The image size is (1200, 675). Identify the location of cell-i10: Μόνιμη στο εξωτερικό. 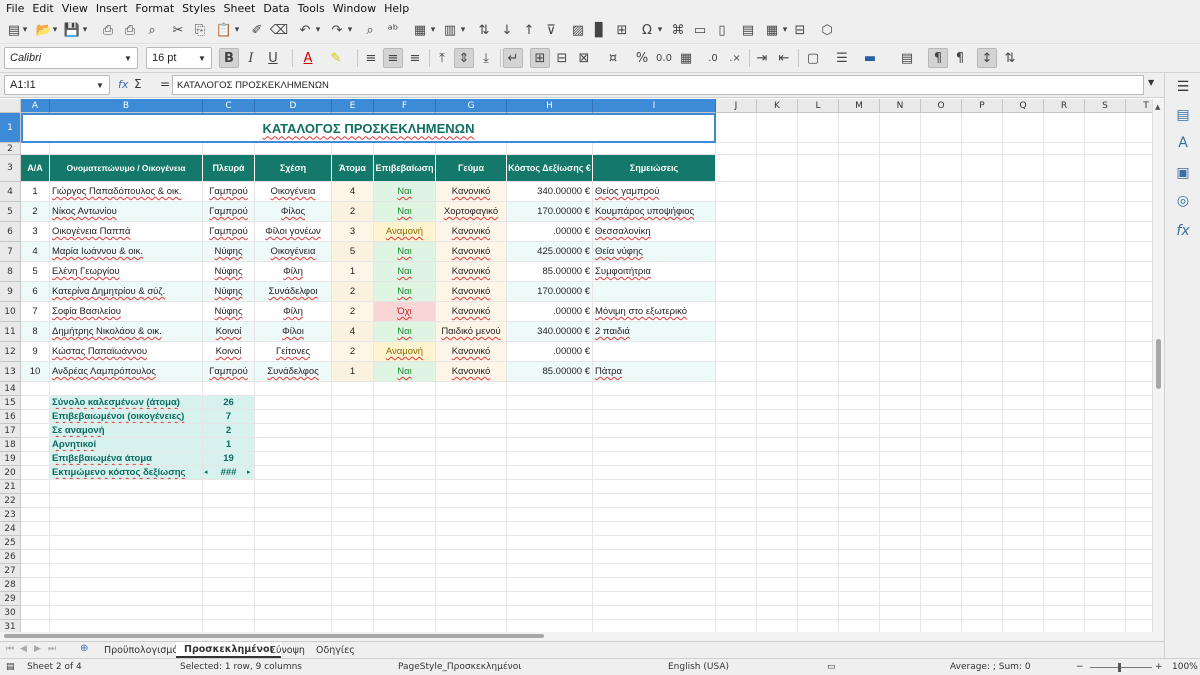
(654, 312).